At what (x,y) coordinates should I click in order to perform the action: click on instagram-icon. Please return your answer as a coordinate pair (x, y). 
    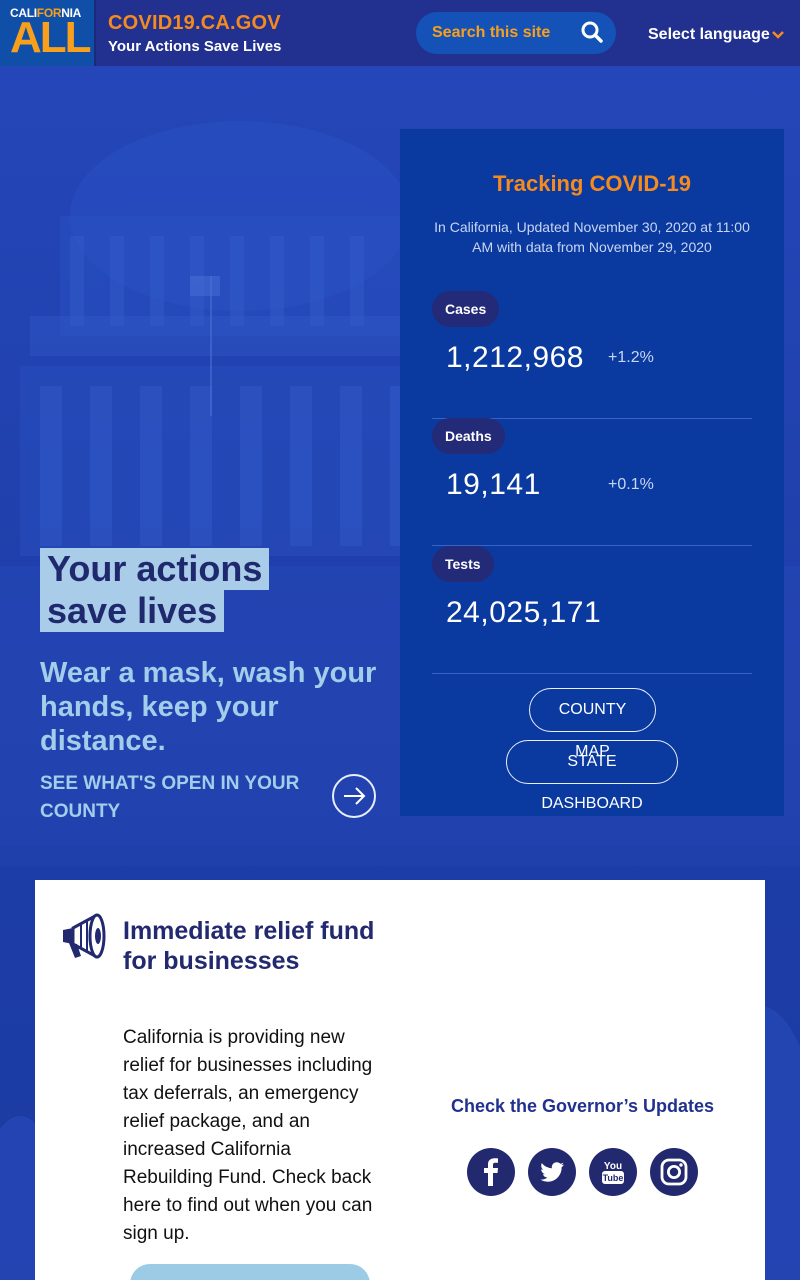
    Looking at the image, I should click on (674, 1172).